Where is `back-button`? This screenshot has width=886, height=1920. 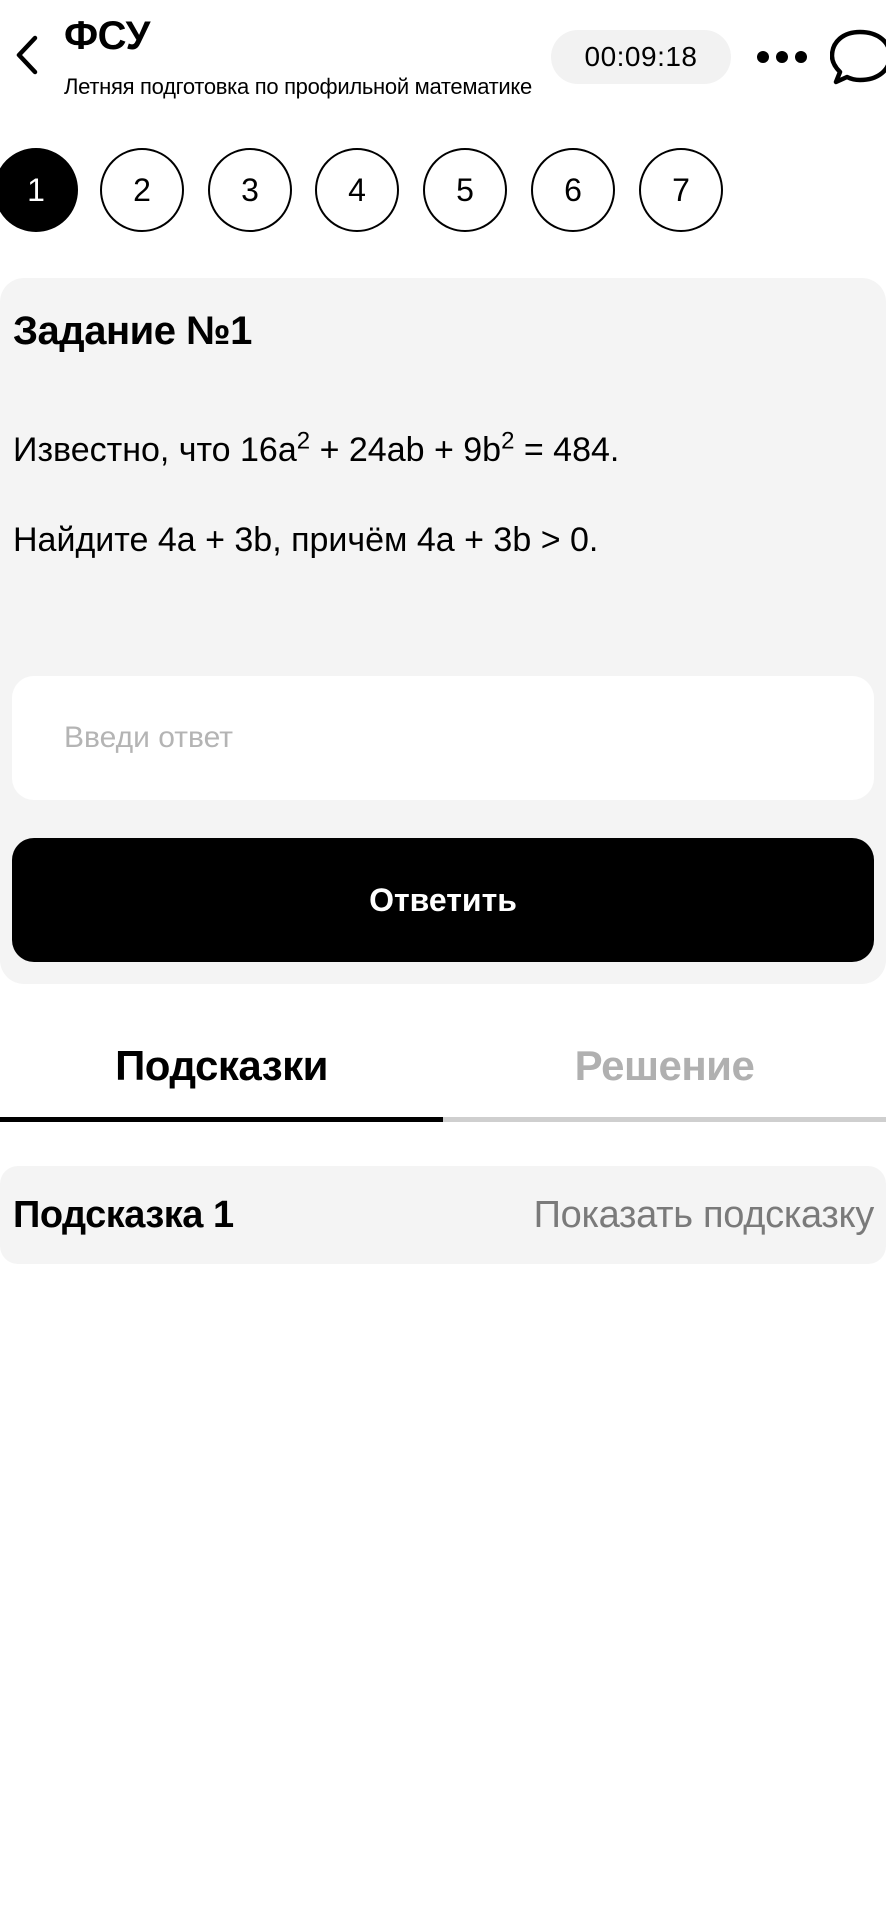
back-button is located at coordinates (26, 55).